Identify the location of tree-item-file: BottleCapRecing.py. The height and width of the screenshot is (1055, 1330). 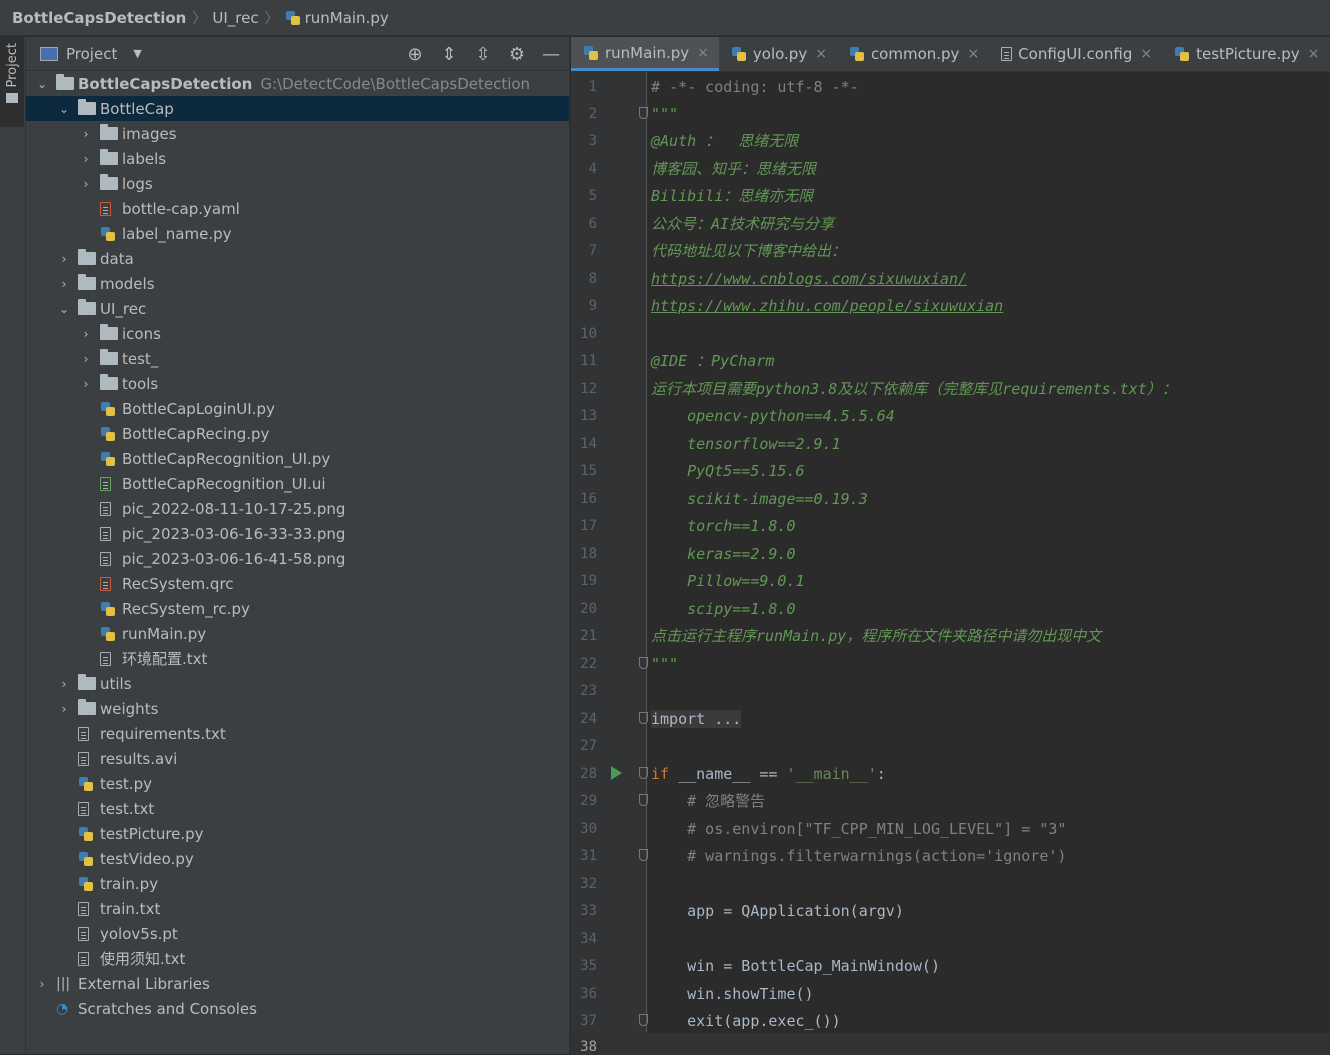
(297, 433).